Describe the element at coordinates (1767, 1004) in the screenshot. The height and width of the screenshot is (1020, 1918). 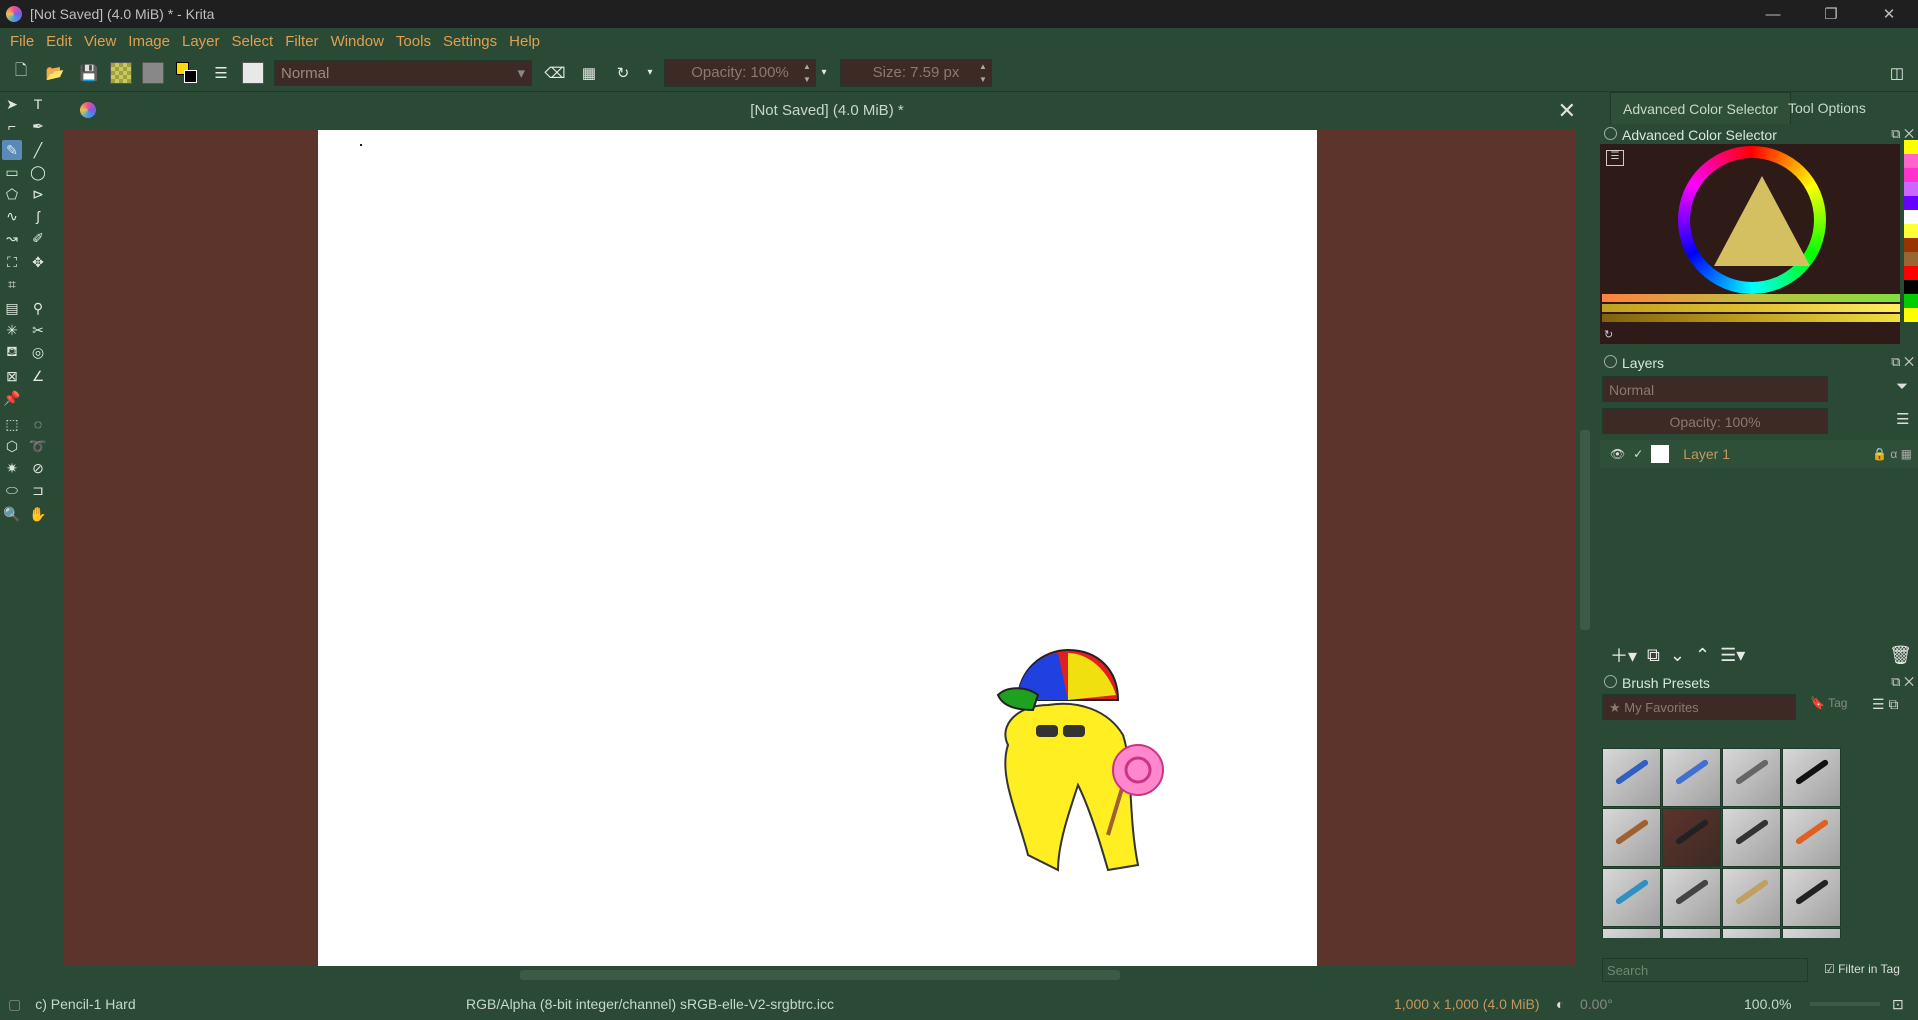
I see `zoom-level: 100.0%` at that location.